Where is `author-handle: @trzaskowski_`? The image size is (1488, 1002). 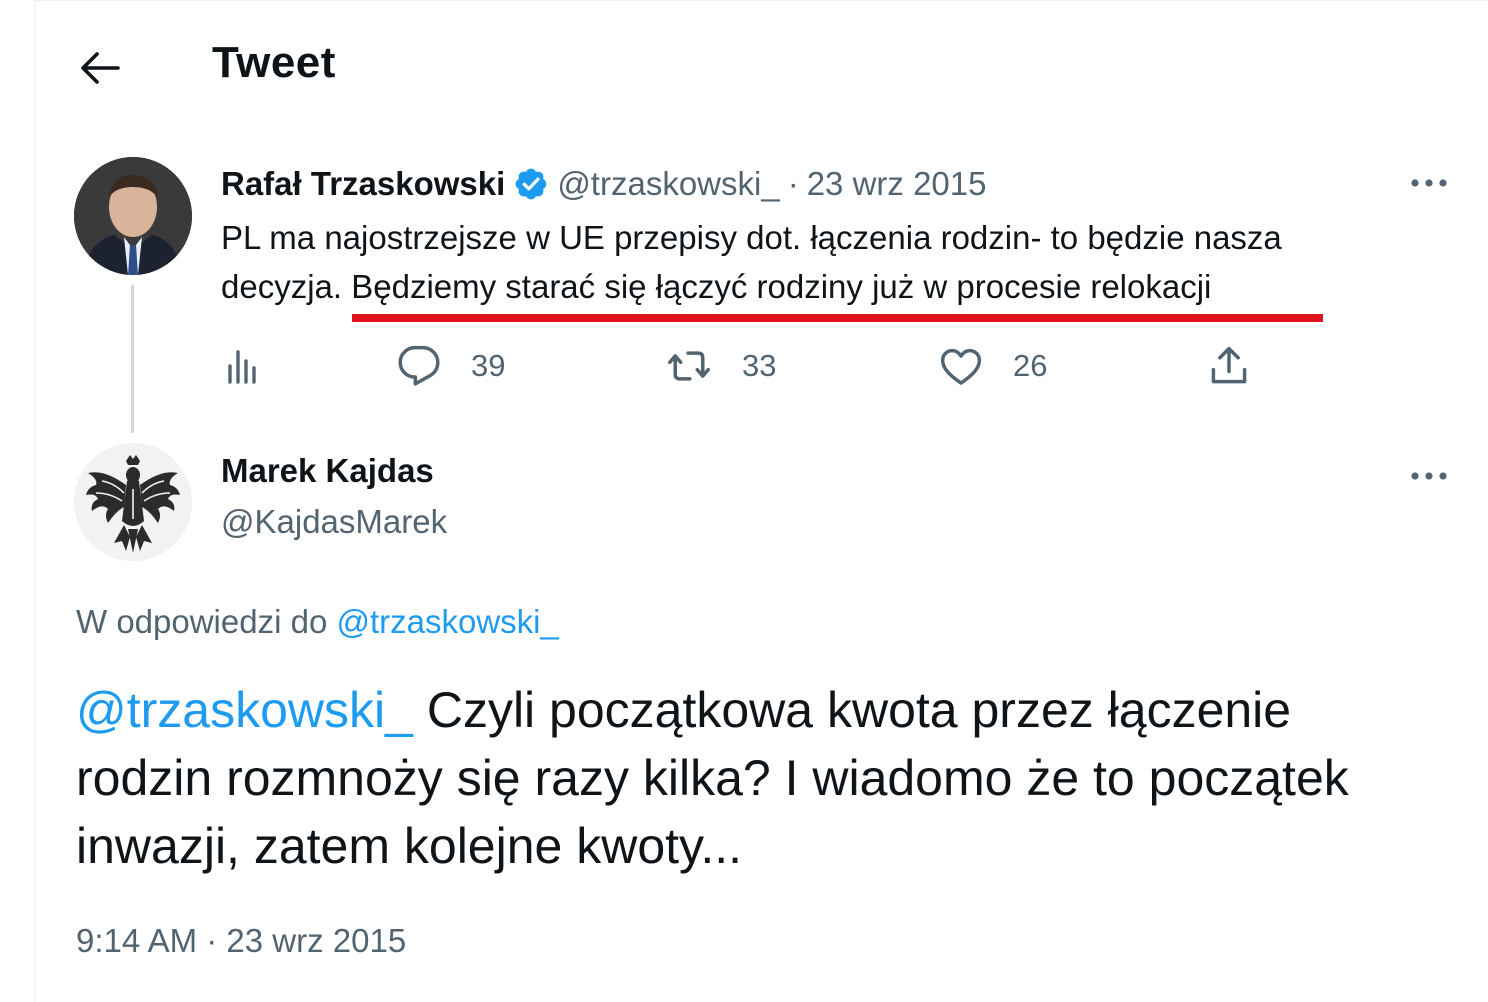 author-handle: @trzaskowski_ is located at coordinates (668, 184).